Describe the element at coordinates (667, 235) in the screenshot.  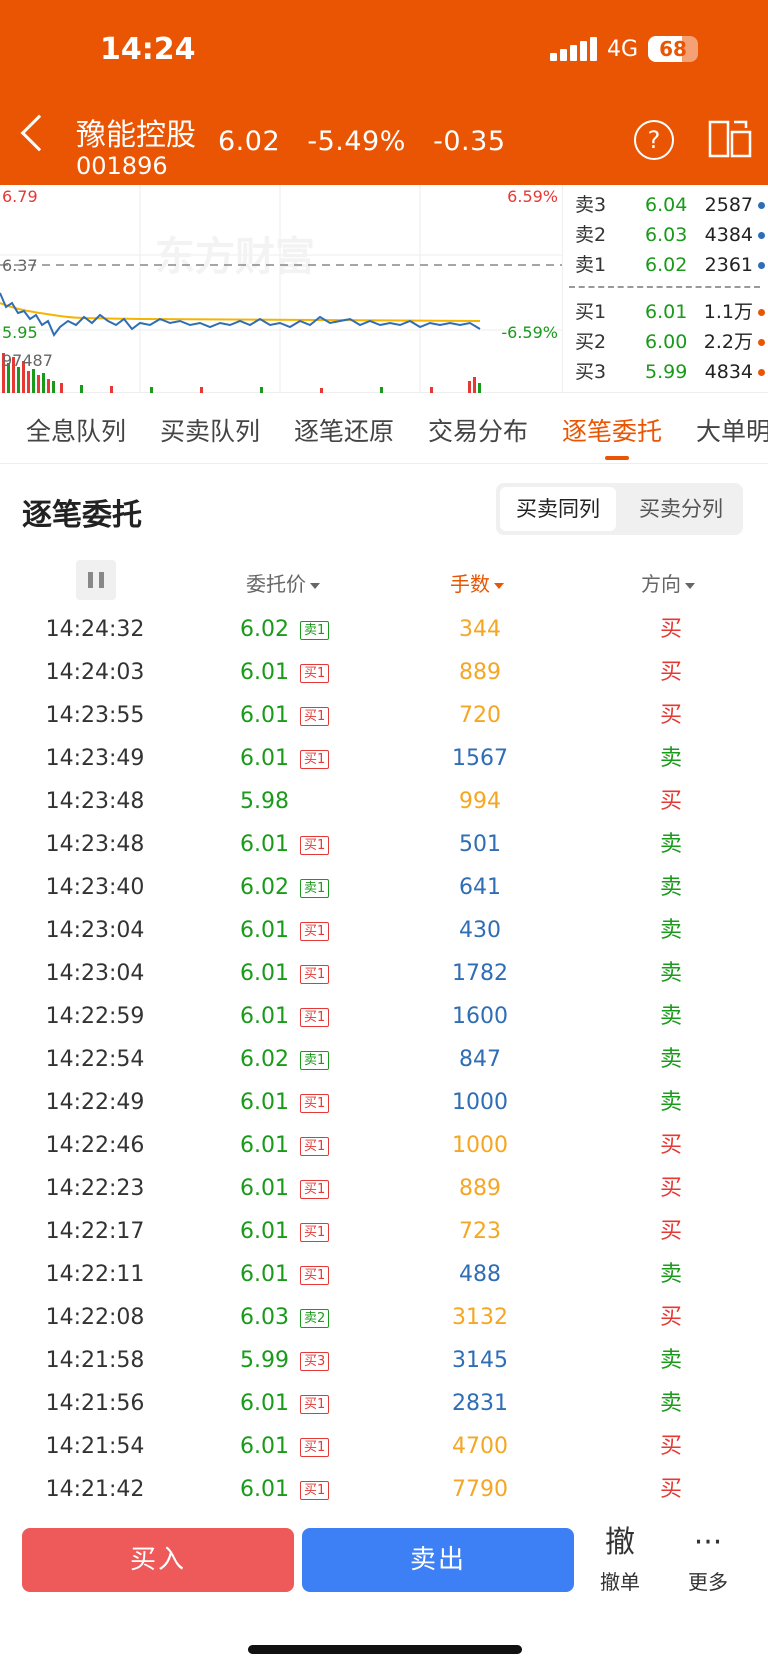
I see `orderbook-sell-2: 卖2 6.03 4384` at that location.